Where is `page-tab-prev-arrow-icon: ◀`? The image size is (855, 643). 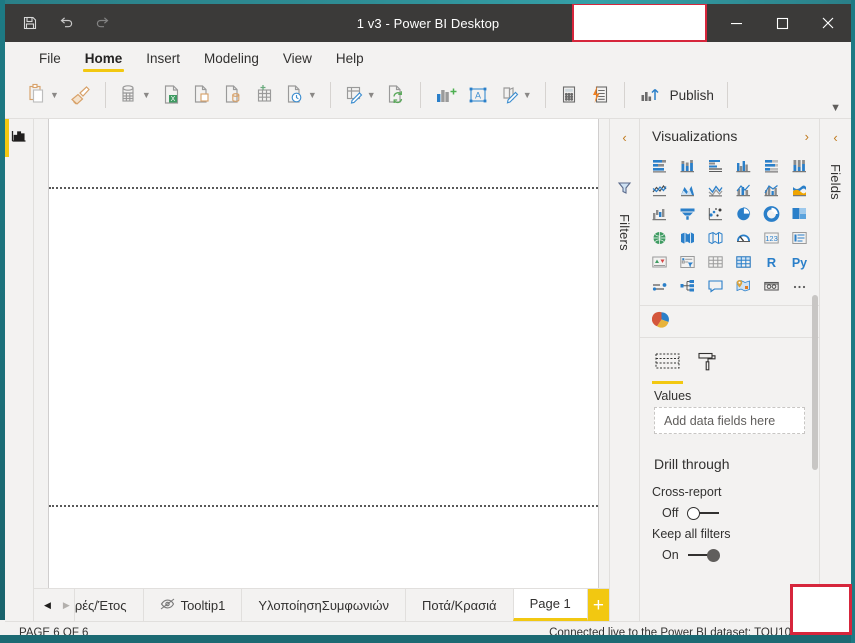
page-tab-prev-arrow-icon: ◀ is located at coordinates (47, 605).